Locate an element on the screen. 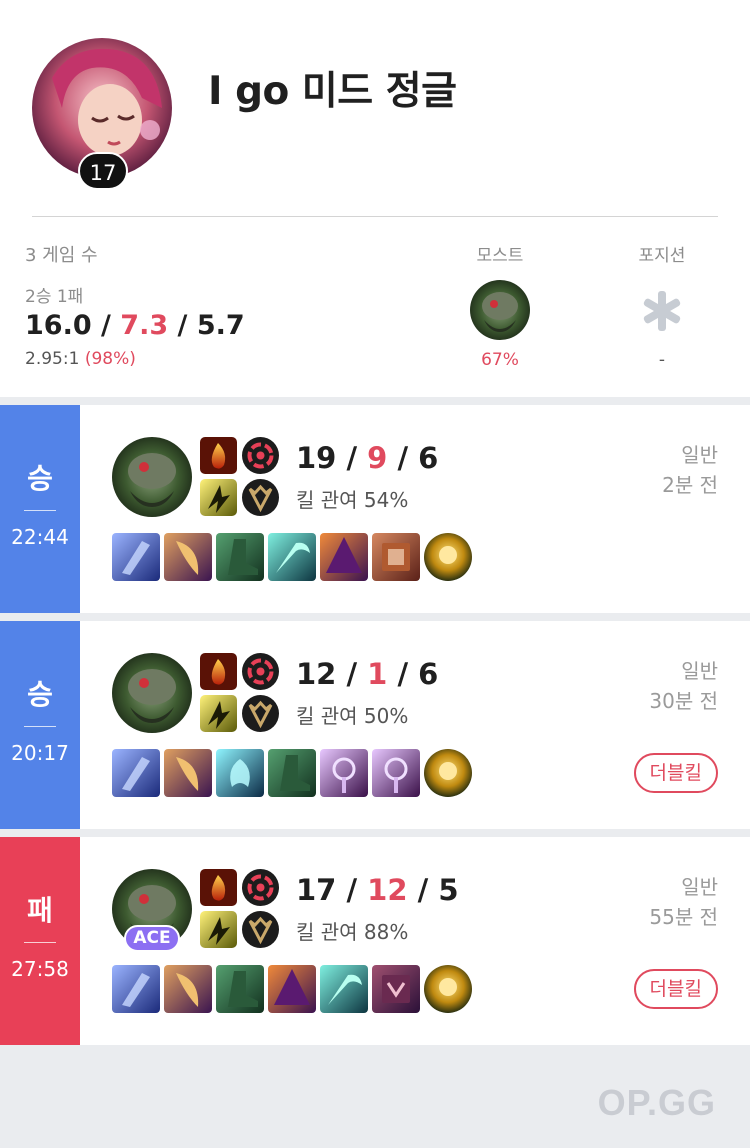  kills: 17 is located at coordinates (316, 890).